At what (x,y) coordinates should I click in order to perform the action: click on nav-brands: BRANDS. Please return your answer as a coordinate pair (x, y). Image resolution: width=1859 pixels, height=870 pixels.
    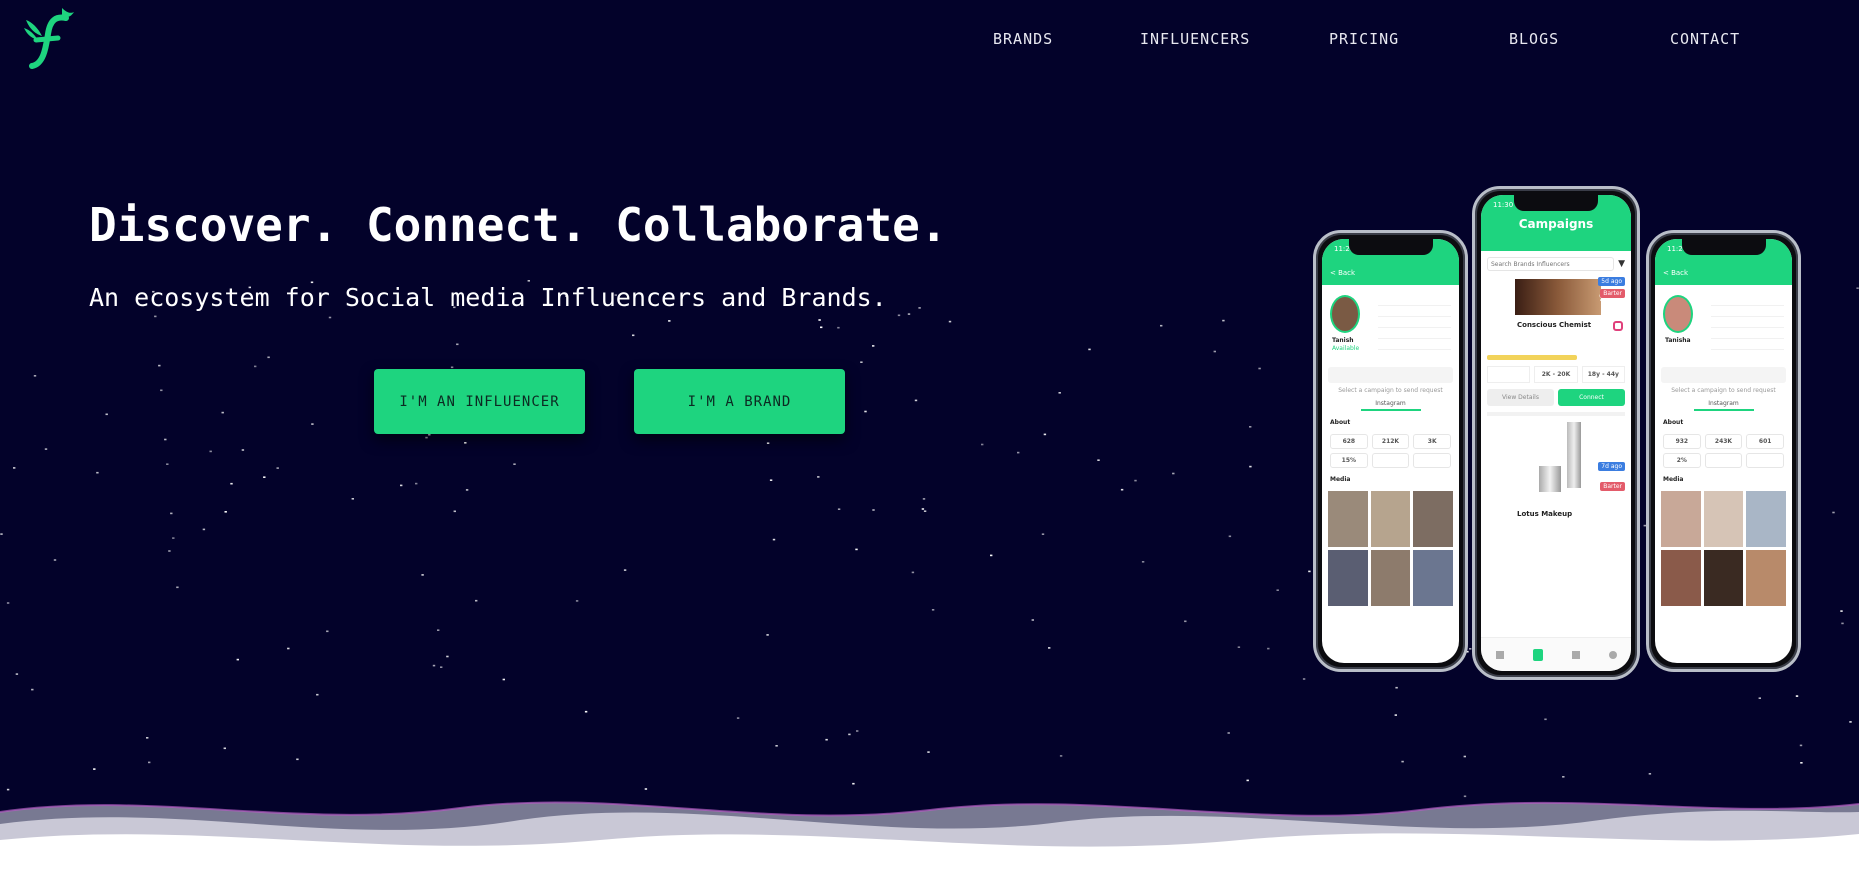
    Looking at the image, I should click on (1023, 39).